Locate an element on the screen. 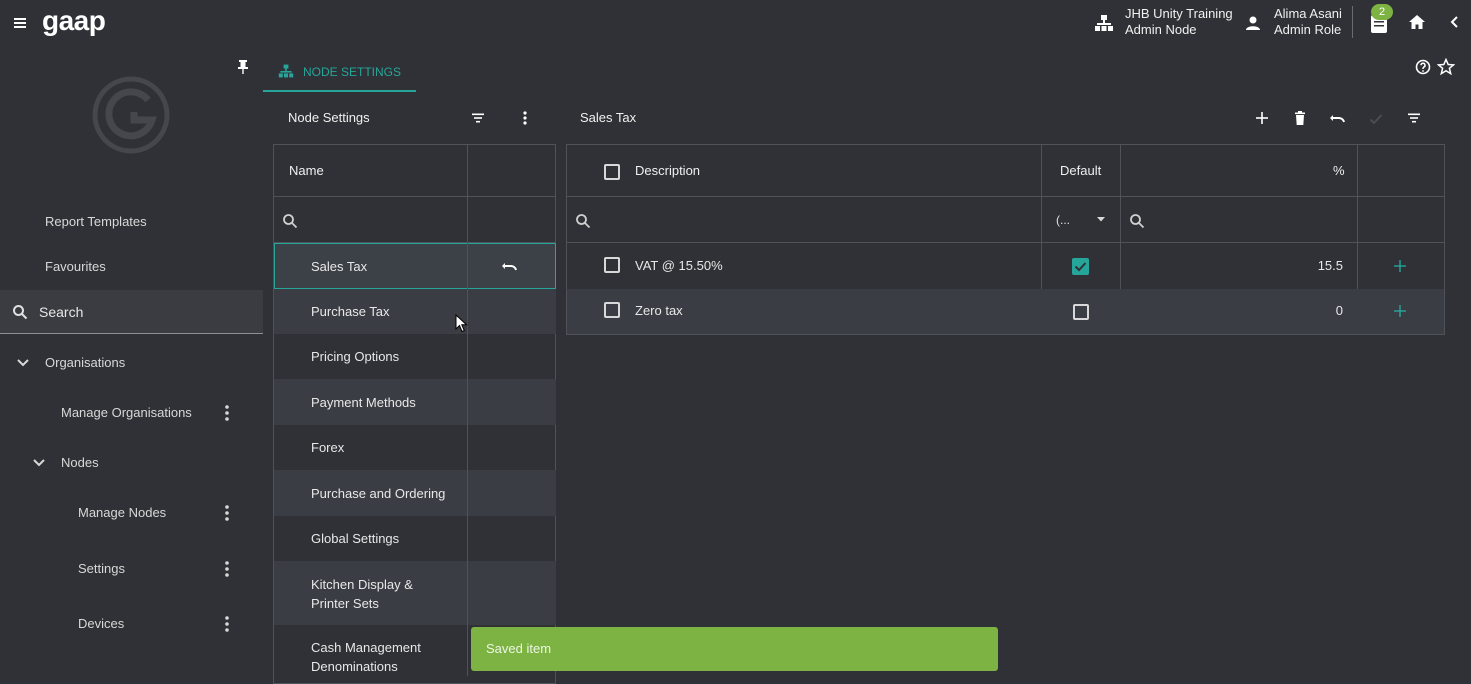 The width and height of the screenshot is (1471, 684). chevron-left-icon is located at coordinates (1455, 22).